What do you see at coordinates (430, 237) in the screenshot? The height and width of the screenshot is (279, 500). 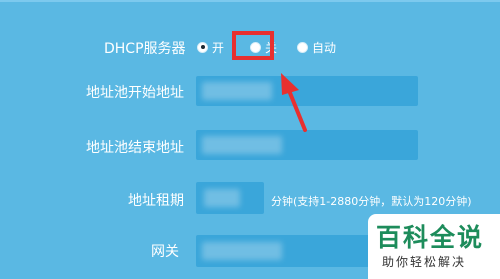 I see `watermark-title: 百科全说` at bounding box center [430, 237].